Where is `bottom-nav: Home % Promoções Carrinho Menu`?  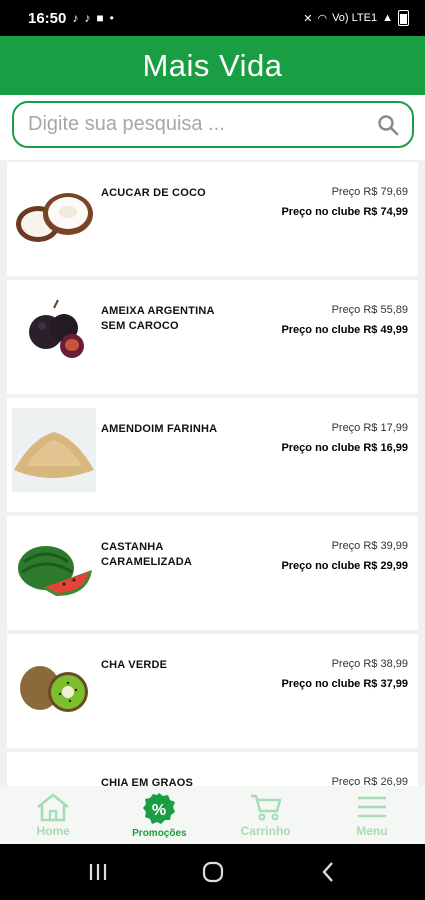 bottom-nav: Home % Promoções Carrinho Menu is located at coordinates (212, 815).